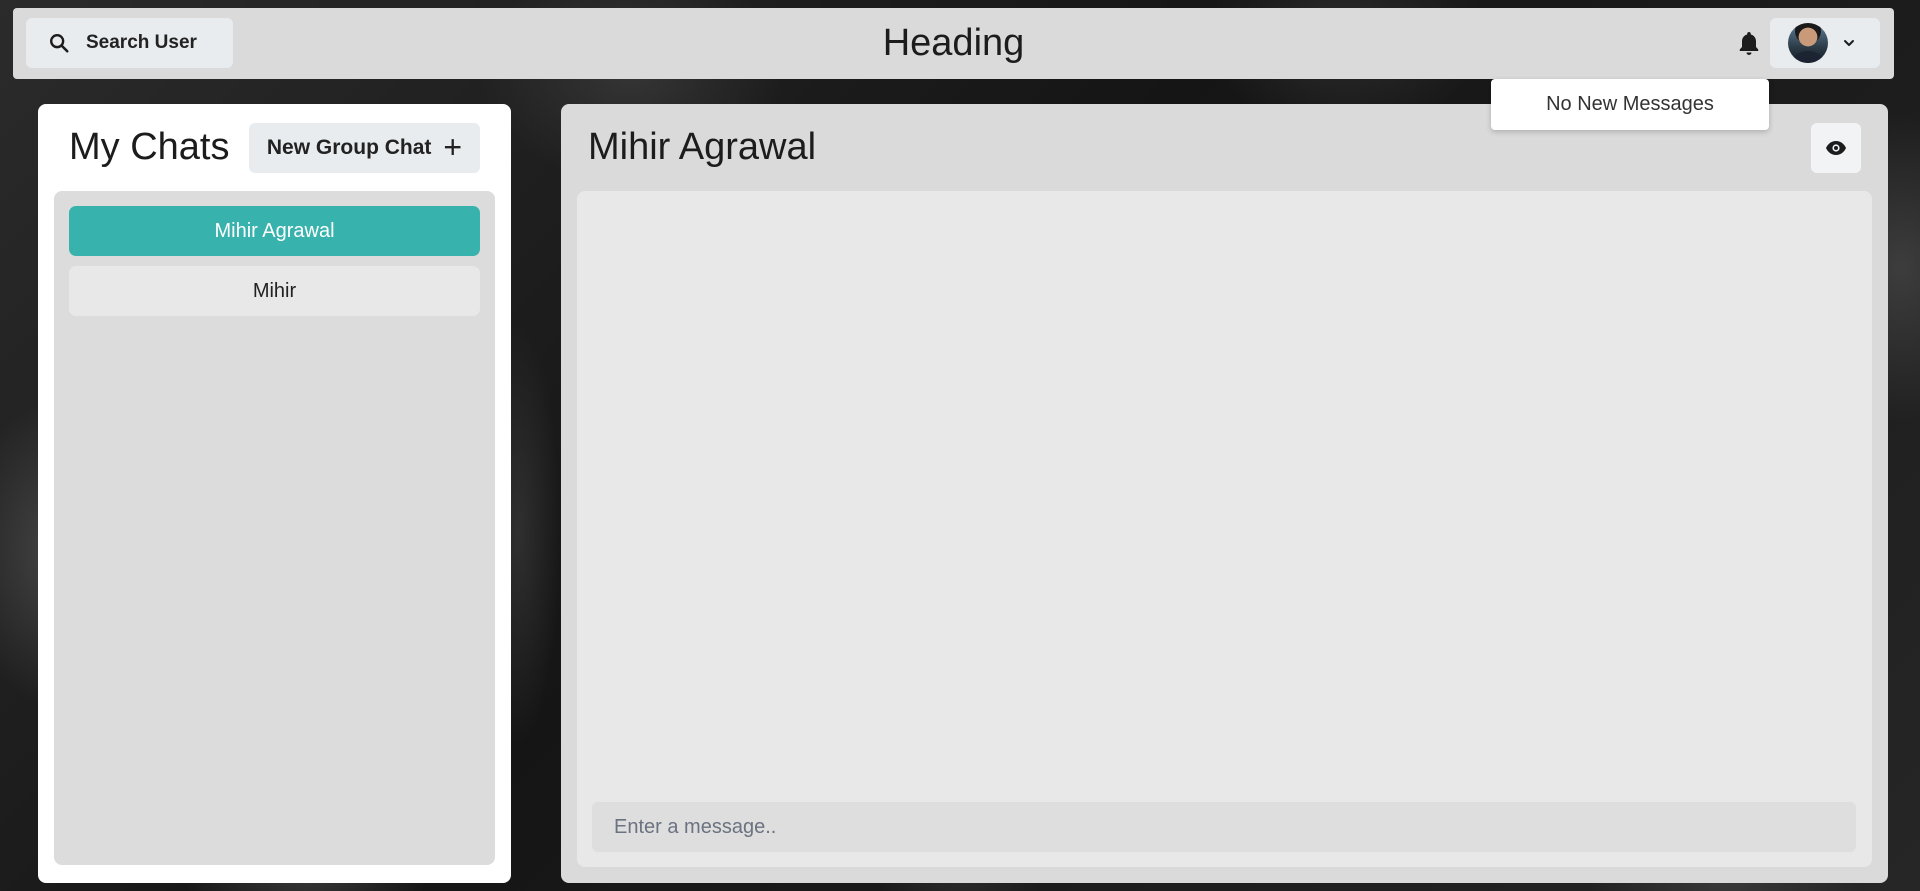 The width and height of the screenshot is (1920, 891). I want to click on app-heading: Heading, so click(953, 43).